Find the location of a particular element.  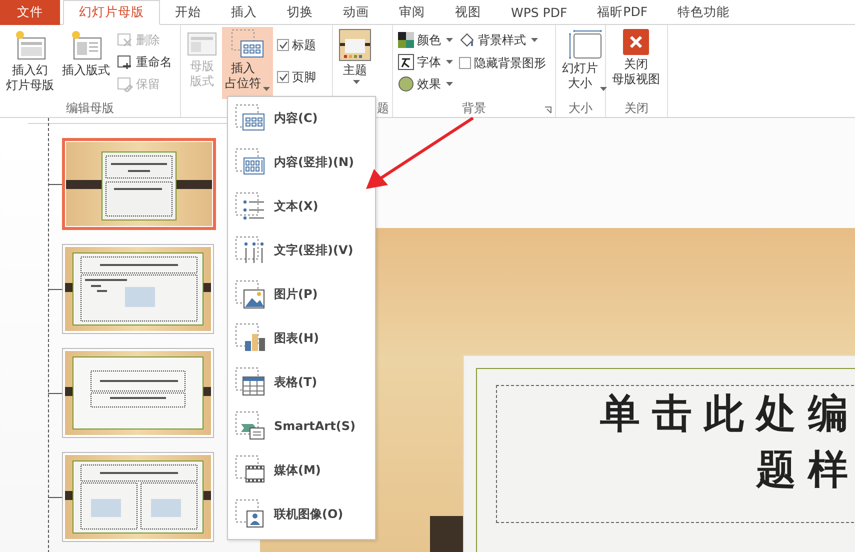

insert-layout-button: 插入版式 is located at coordinates (86, 63).